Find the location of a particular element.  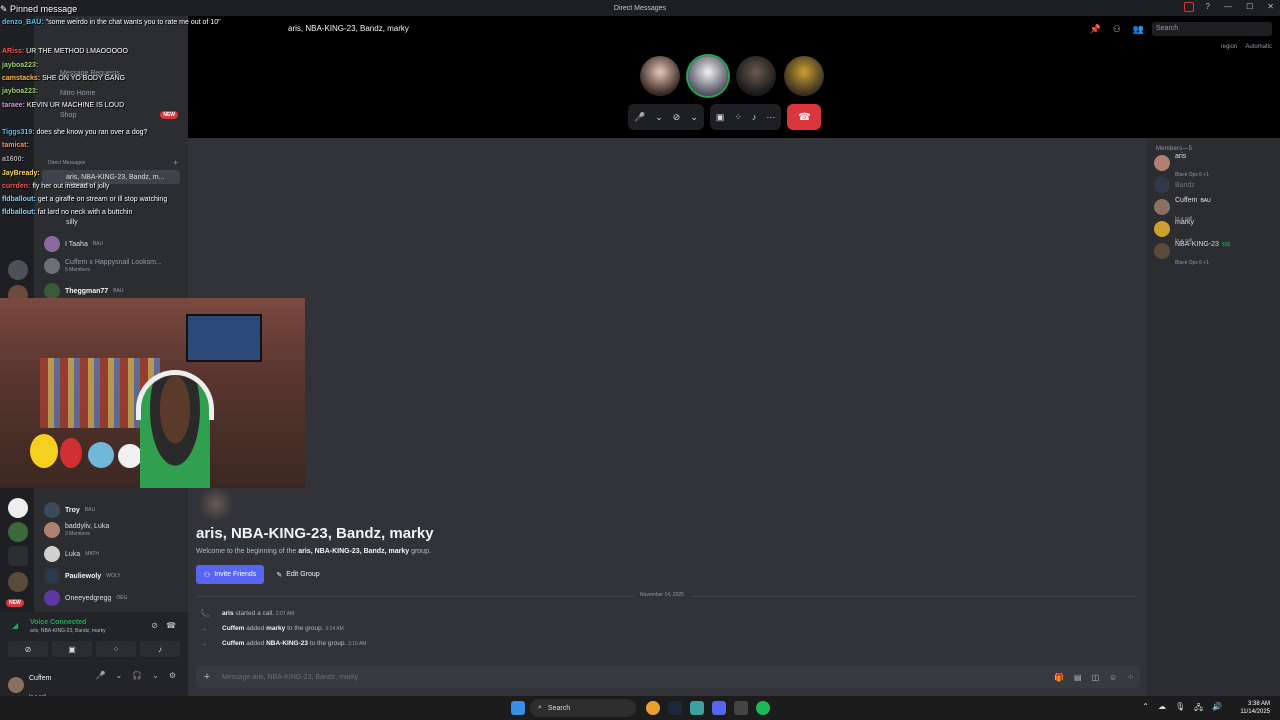

gif-icon: ▤ is located at coordinates (1078, 677).